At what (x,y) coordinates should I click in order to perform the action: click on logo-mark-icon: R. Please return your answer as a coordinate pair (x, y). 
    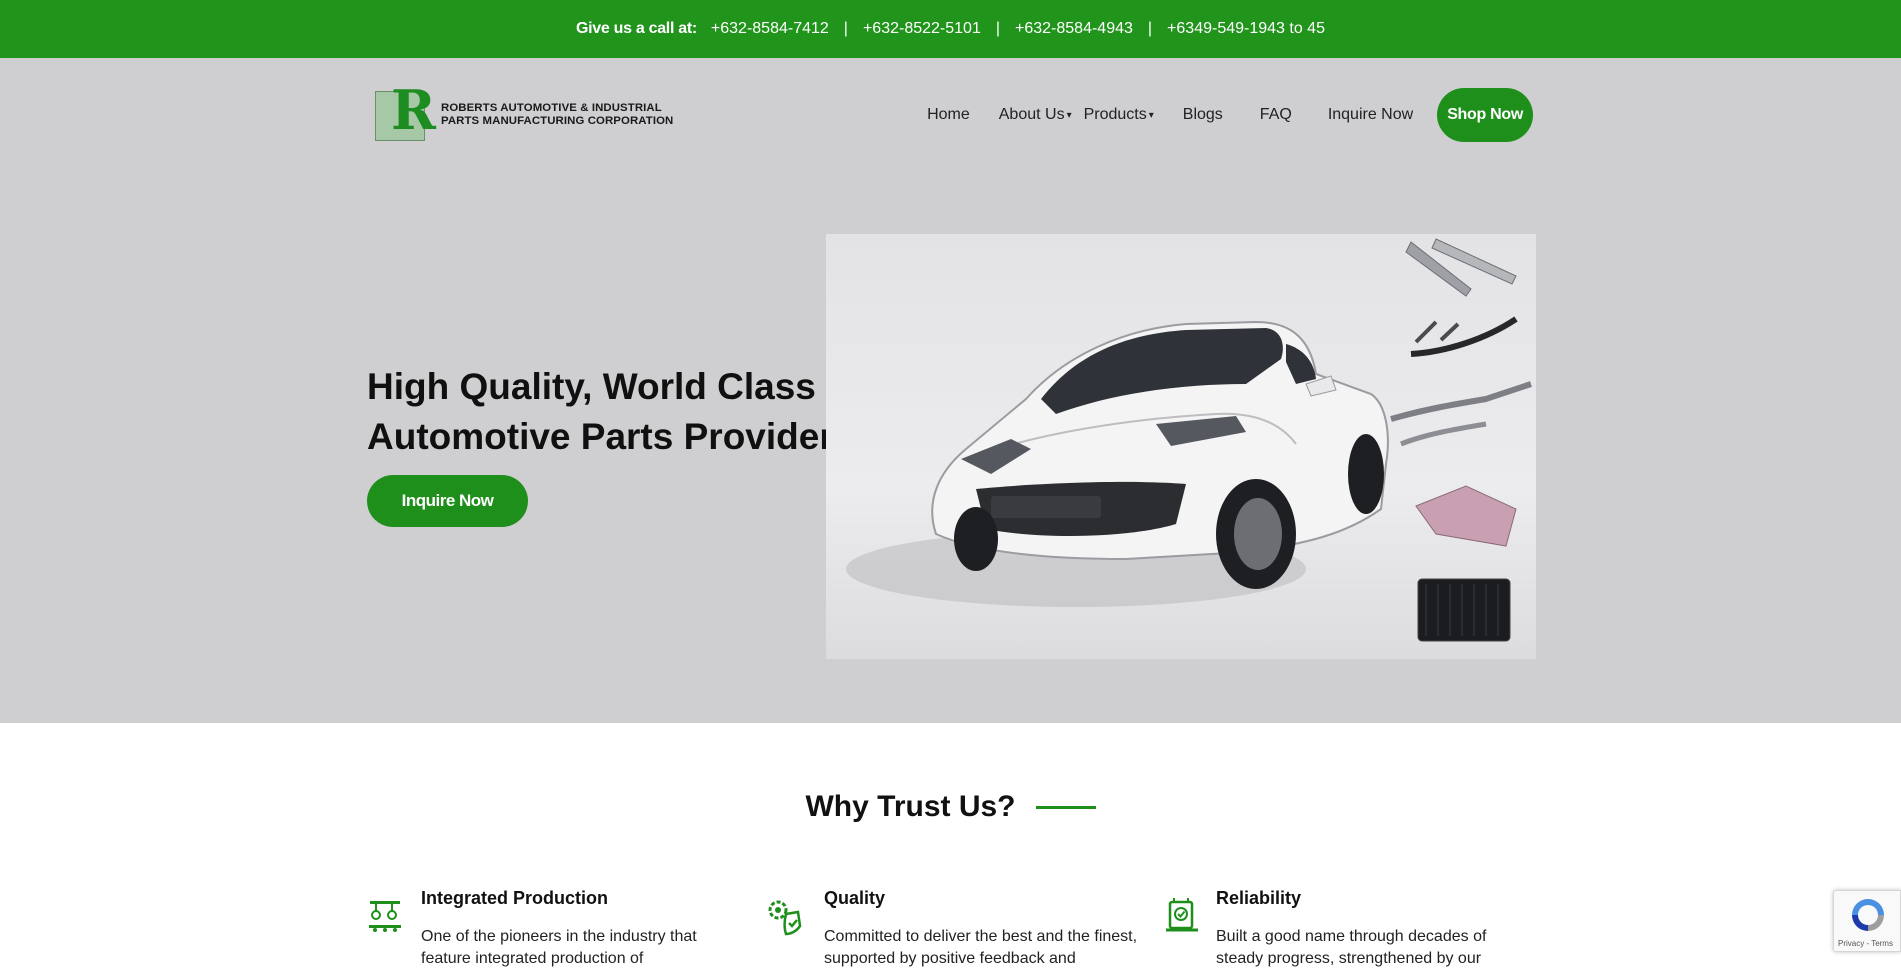
    Looking at the image, I should click on (407, 112).